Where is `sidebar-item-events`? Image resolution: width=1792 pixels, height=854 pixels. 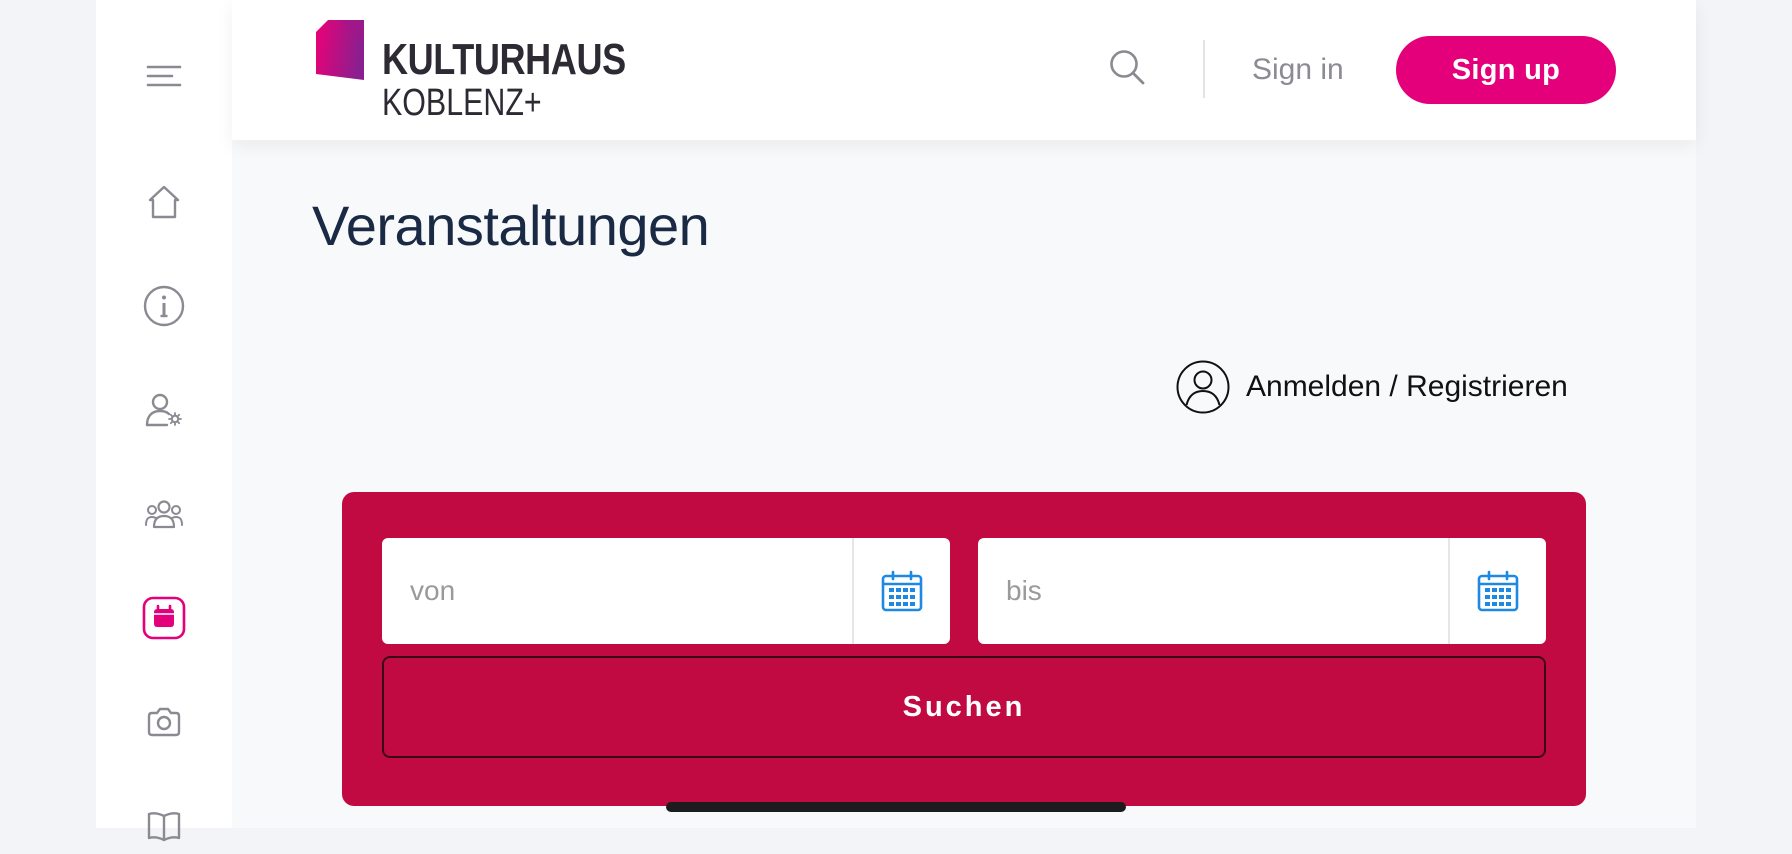
sidebar-item-events is located at coordinates (164, 618).